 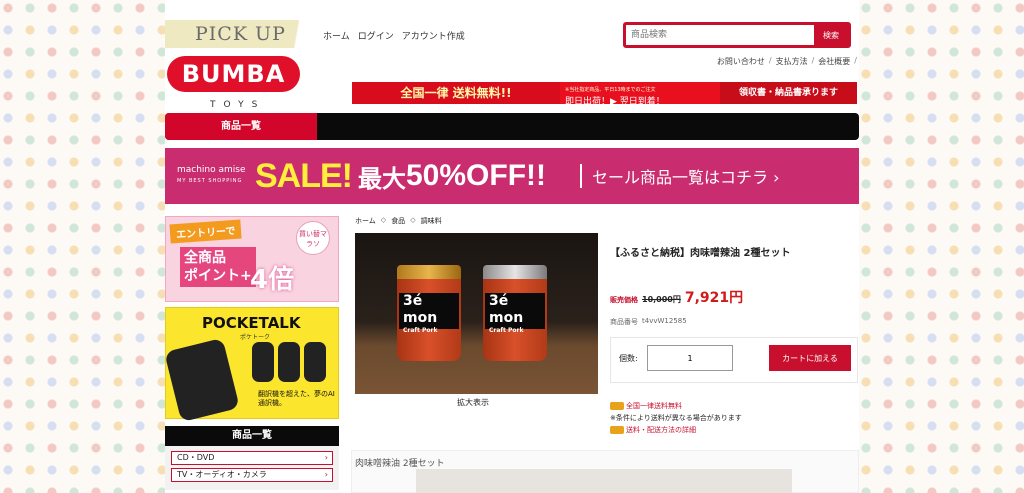 I want to click on shipping-info: 全国一律送料無料 ※条件により送料が異なる場合があります 送料・配送方法の詳細, so click(x=676, y=418).